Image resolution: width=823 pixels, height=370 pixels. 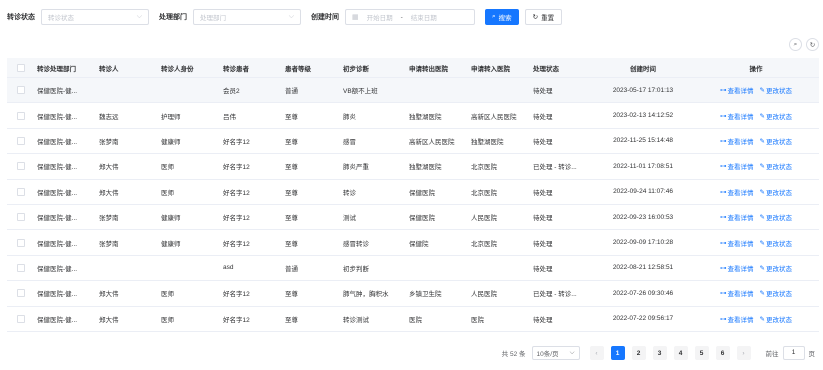 I want to click on prev-page-button: ‹, so click(x=596, y=353).